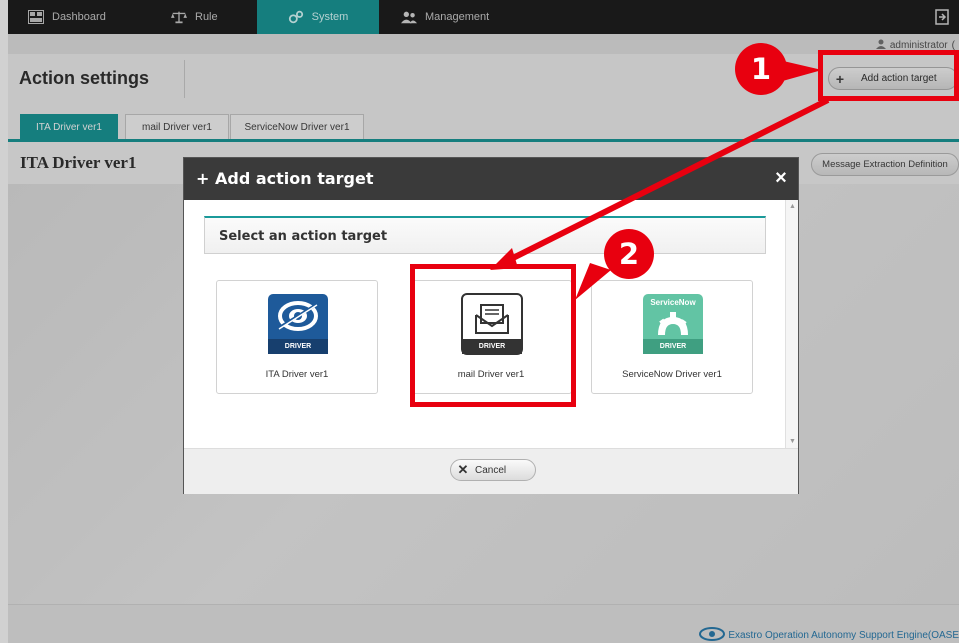 This screenshot has width=959, height=643. Describe the element at coordinates (297, 337) in the screenshot. I see `card-ita-driver: DRIVER ITA Driver ver1` at that location.